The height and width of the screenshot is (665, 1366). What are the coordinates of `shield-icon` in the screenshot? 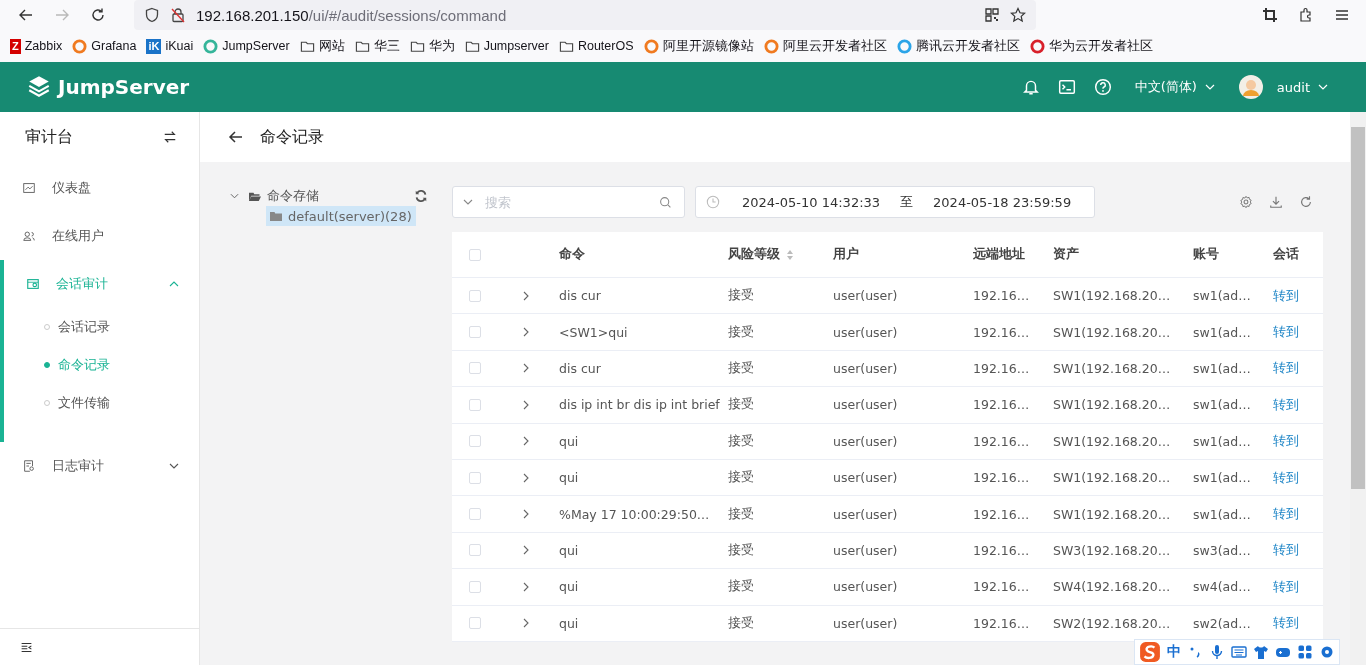 It's located at (152, 15).